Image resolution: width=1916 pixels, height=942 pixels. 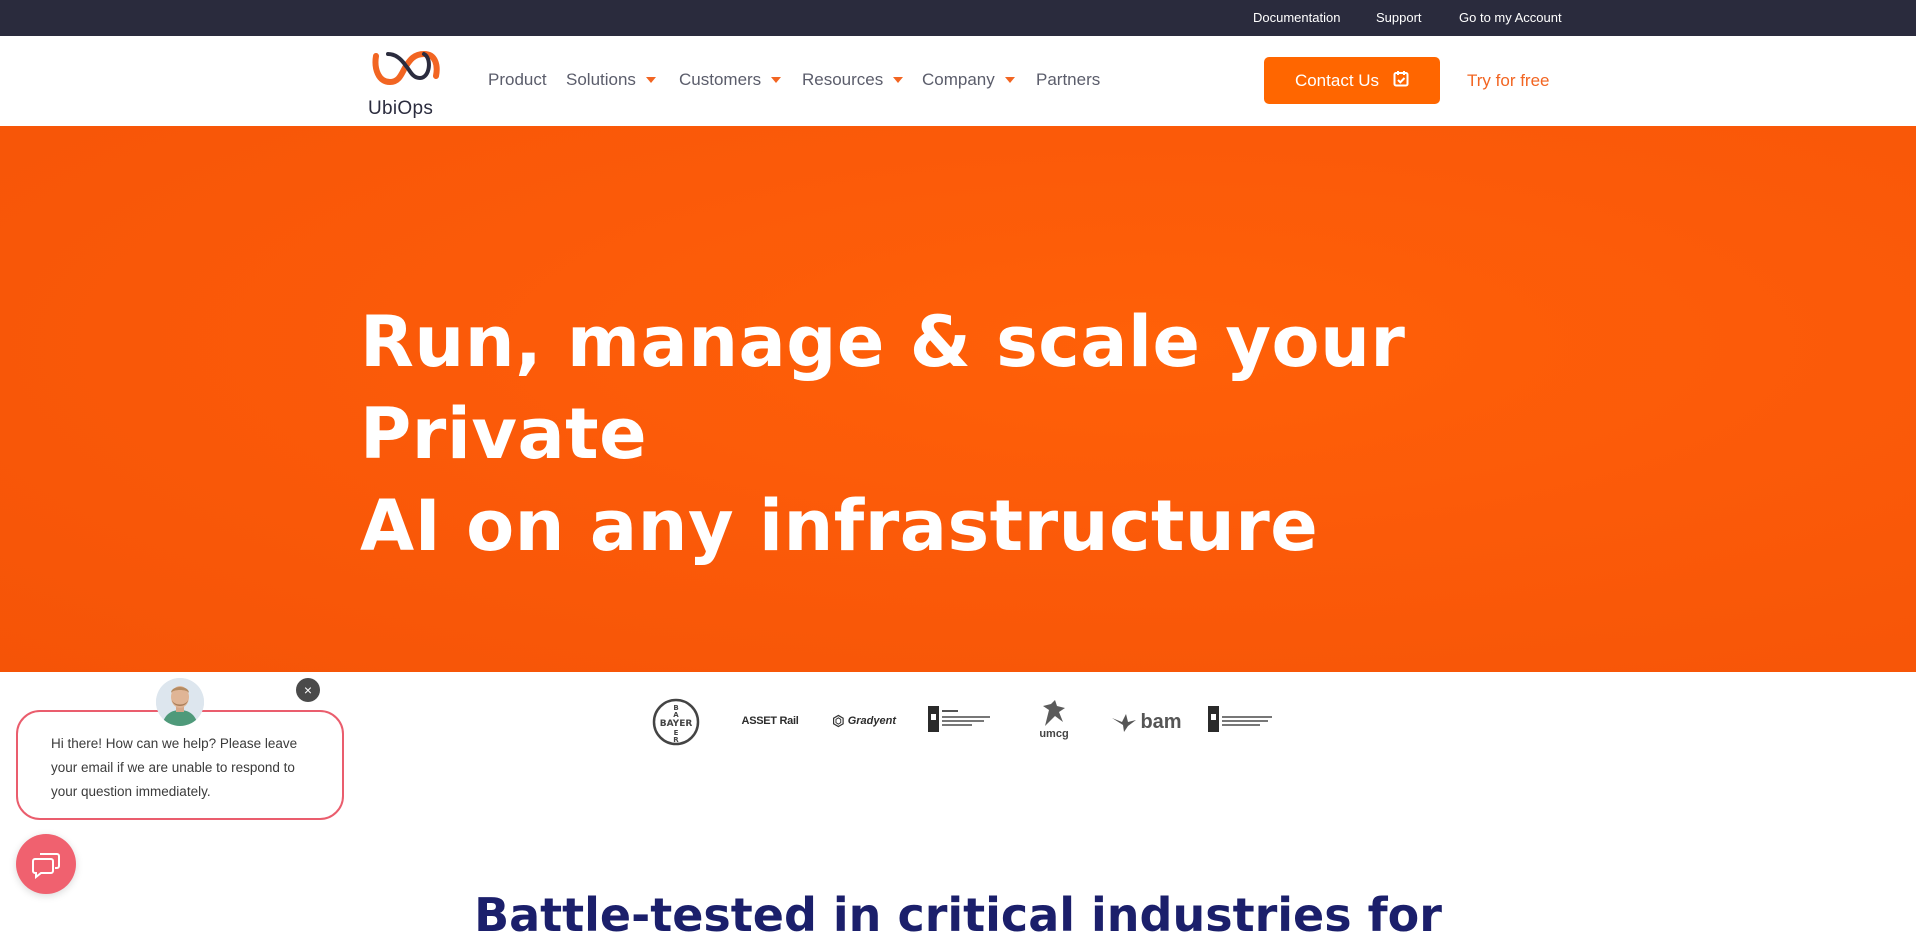 What do you see at coordinates (1296, 17) in the screenshot?
I see `documentation-link: Documentation` at bounding box center [1296, 17].